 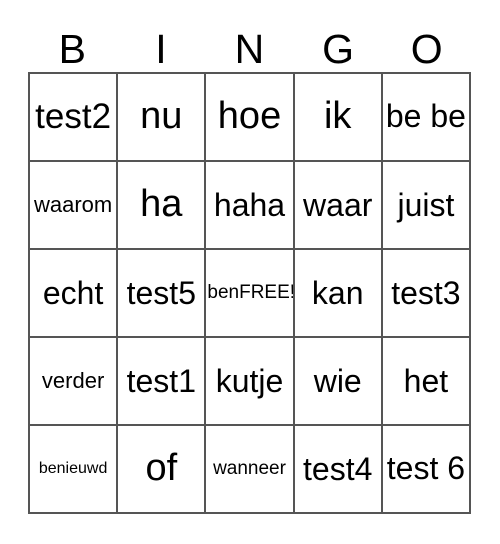 I want to click on bingo-cell: kan, so click(x=338, y=294).